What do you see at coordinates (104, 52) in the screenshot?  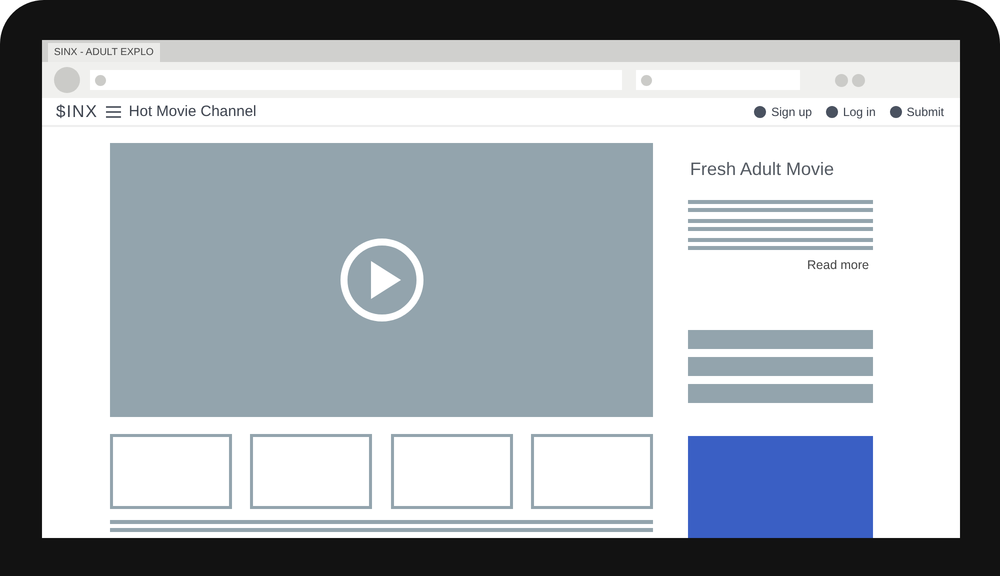 I see `browser-tab: SINX - ADULT EXPLO` at bounding box center [104, 52].